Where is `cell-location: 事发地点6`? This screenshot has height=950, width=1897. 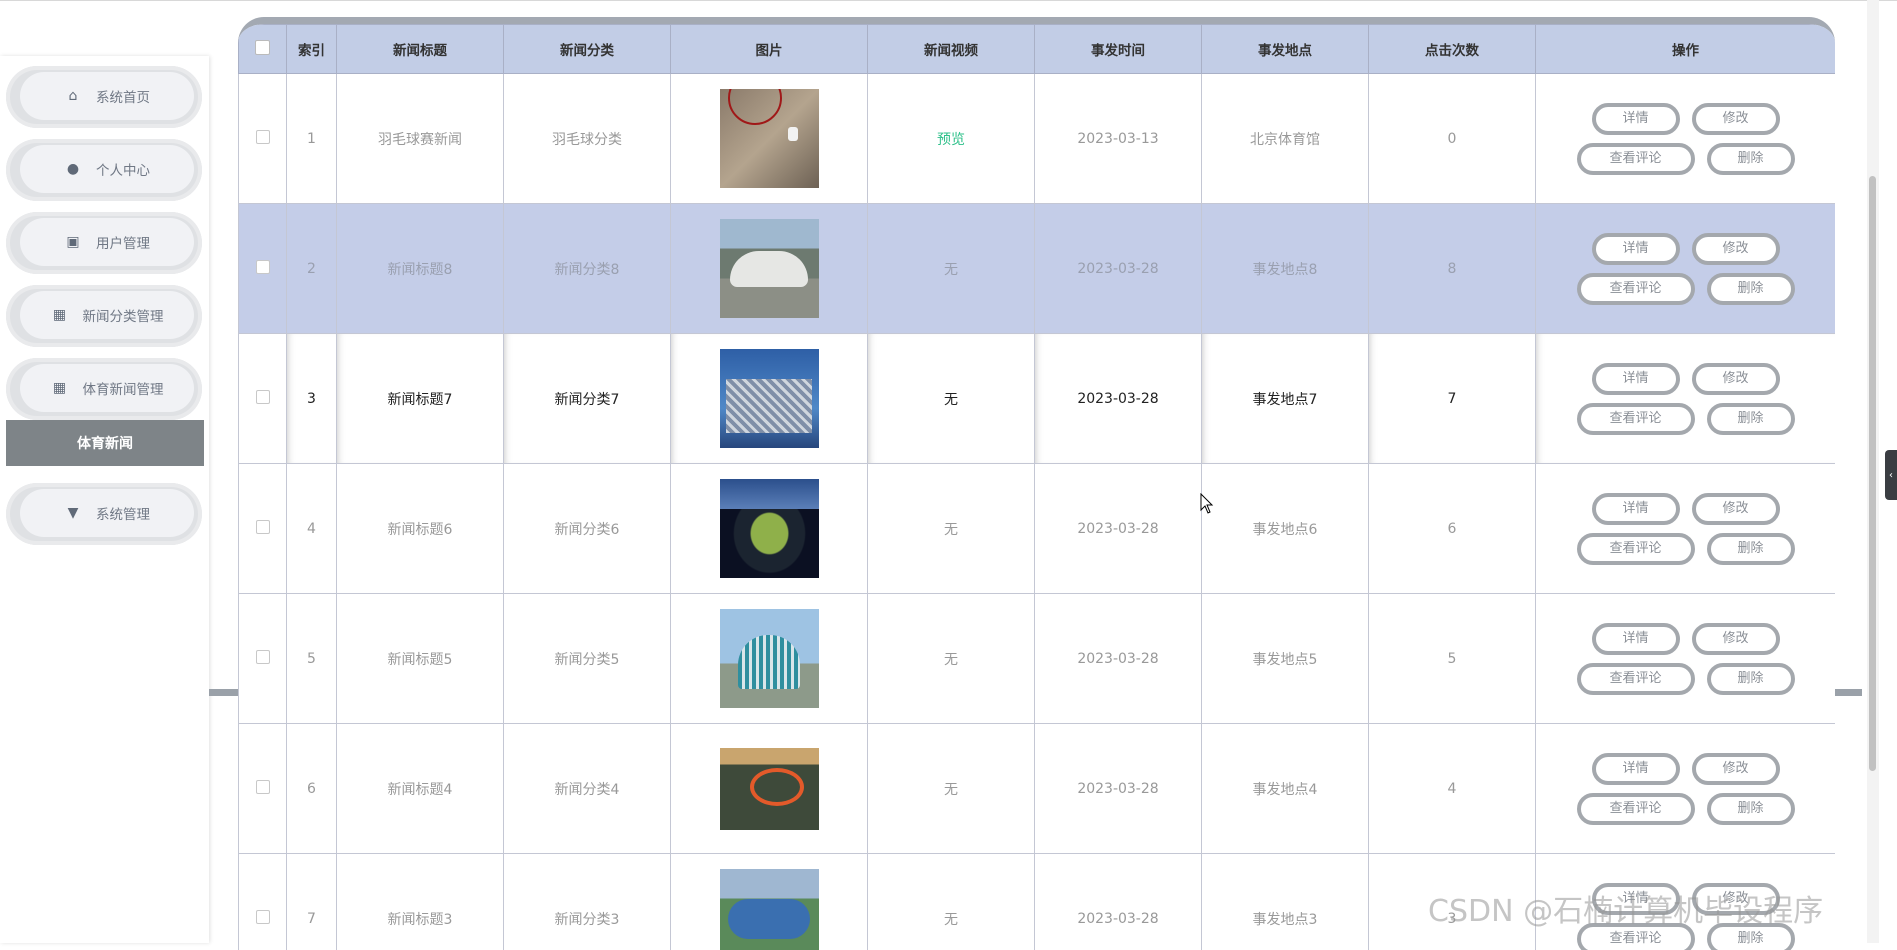 cell-location: 事发地点6 is located at coordinates (1285, 529).